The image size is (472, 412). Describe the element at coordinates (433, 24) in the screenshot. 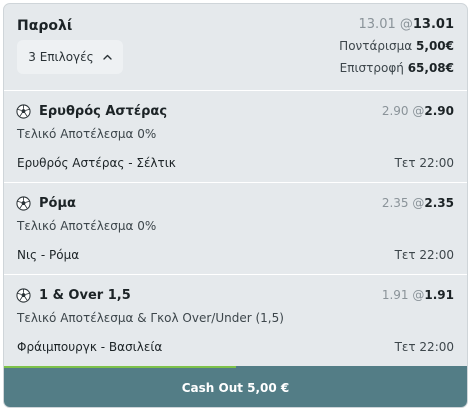

I see `total-odds-current: 13.01` at that location.